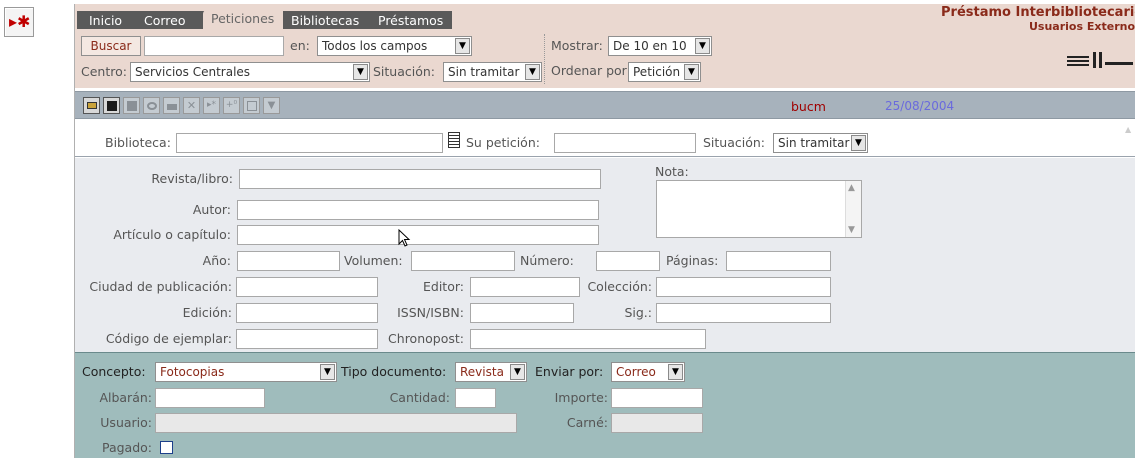 Image resolution: width=1135 pixels, height=458 pixels. What do you see at coordinates (404, 71) in the screenshot?
I see `situacion-filter-label: Situación:` at bounding box center [404, 71].